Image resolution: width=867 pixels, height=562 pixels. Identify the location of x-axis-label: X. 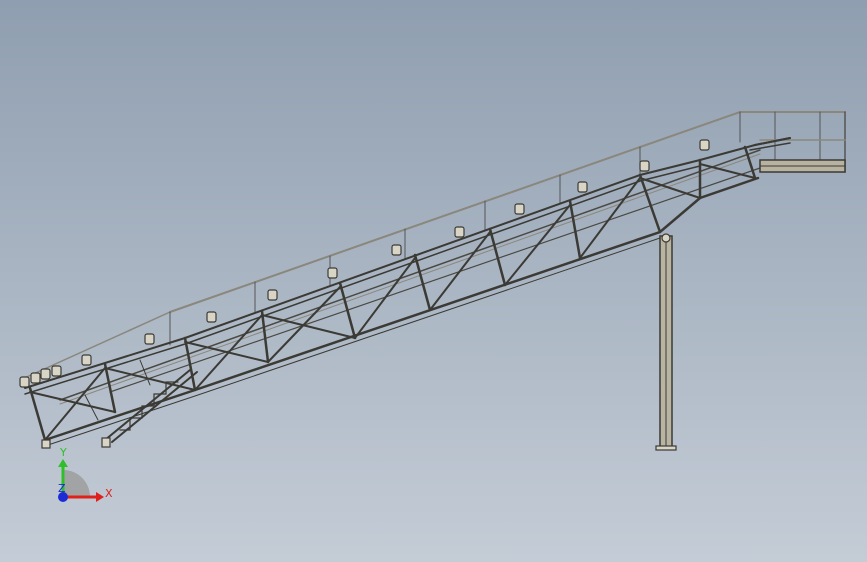
(109, 493).